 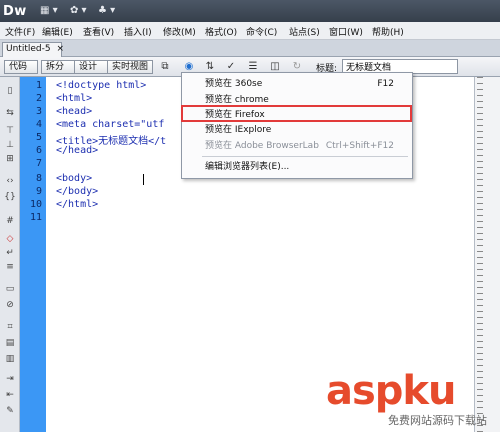 What do you see at coordinates (58, 67) in the screenshot?
I see `split-view-button: 拆分` at bounding box center [58, 67].